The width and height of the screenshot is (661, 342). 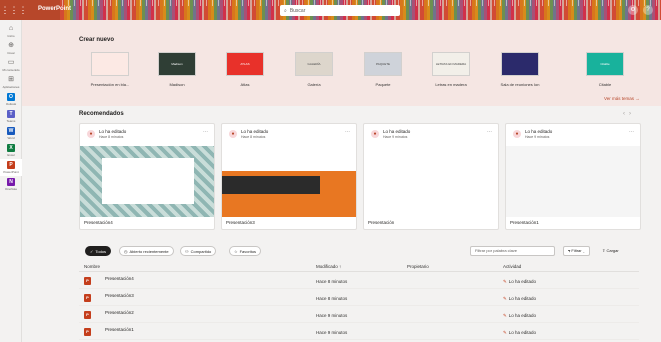 What do you see at coordinates (505, 298) in the screenshot?
I see `edit-pencil-icon: ✎` at bounding box center [505, 298].